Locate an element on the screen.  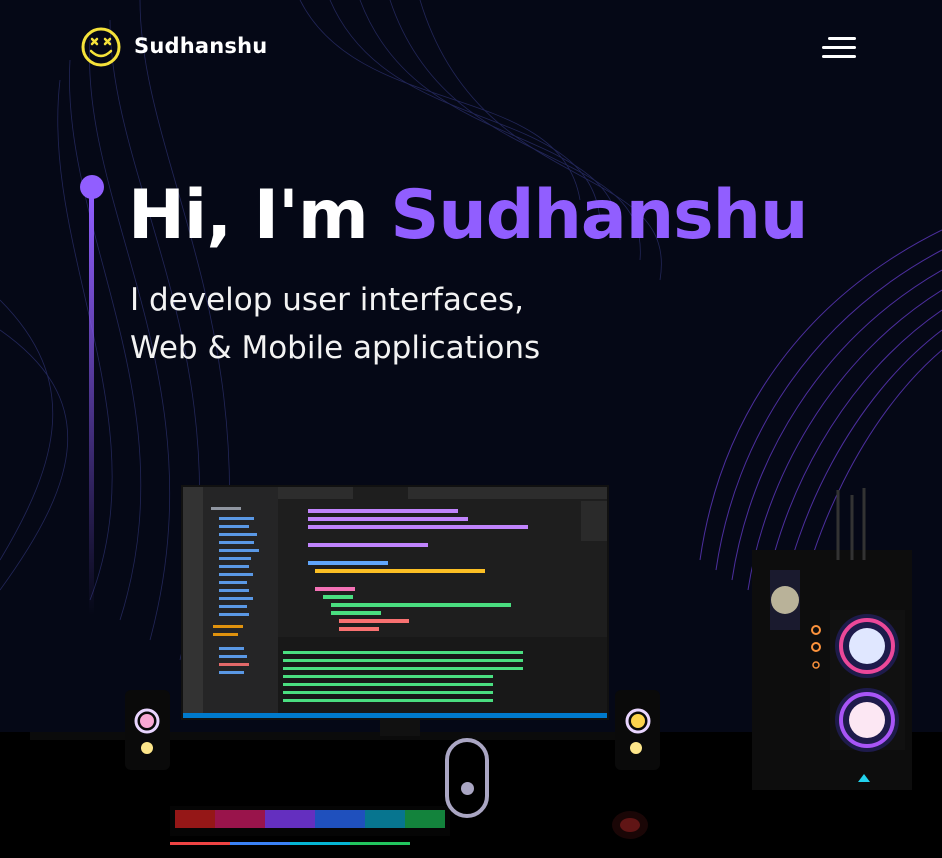
hero-subtitle-line1: I develop user interfaces, is located at coordinates (327, 300).